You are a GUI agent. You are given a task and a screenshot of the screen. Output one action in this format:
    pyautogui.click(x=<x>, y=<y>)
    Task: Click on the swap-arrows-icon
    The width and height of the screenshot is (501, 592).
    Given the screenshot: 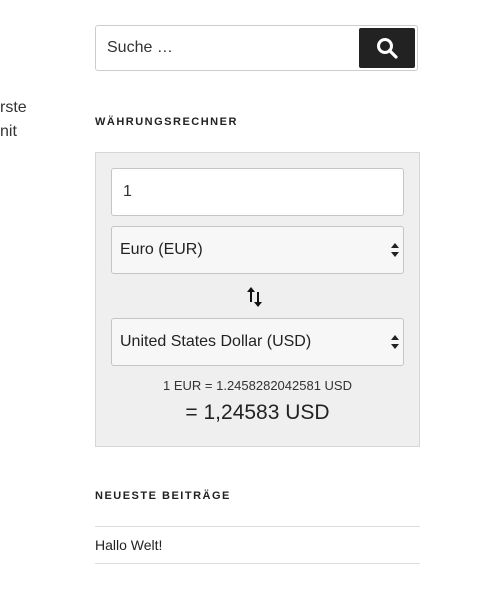 What is the action you would take?
    pyautogui.click(x=255, y=297)
    